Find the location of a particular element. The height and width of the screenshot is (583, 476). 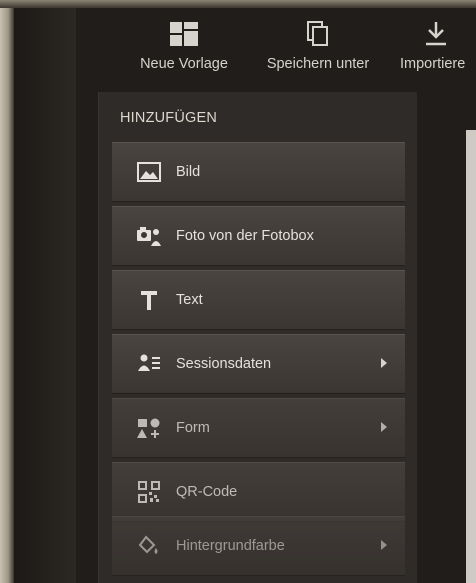

add-photobooth-photo-item: Foto von der Fotobox is located at coordinates (258, 236).